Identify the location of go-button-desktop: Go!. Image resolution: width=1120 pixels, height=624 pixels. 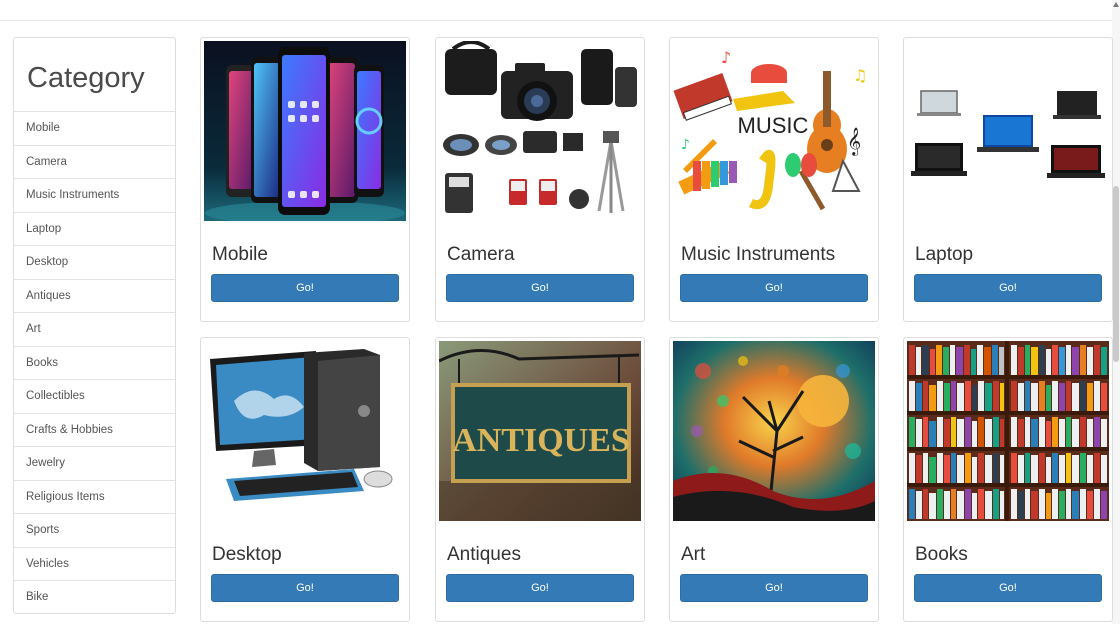
(305, 588).